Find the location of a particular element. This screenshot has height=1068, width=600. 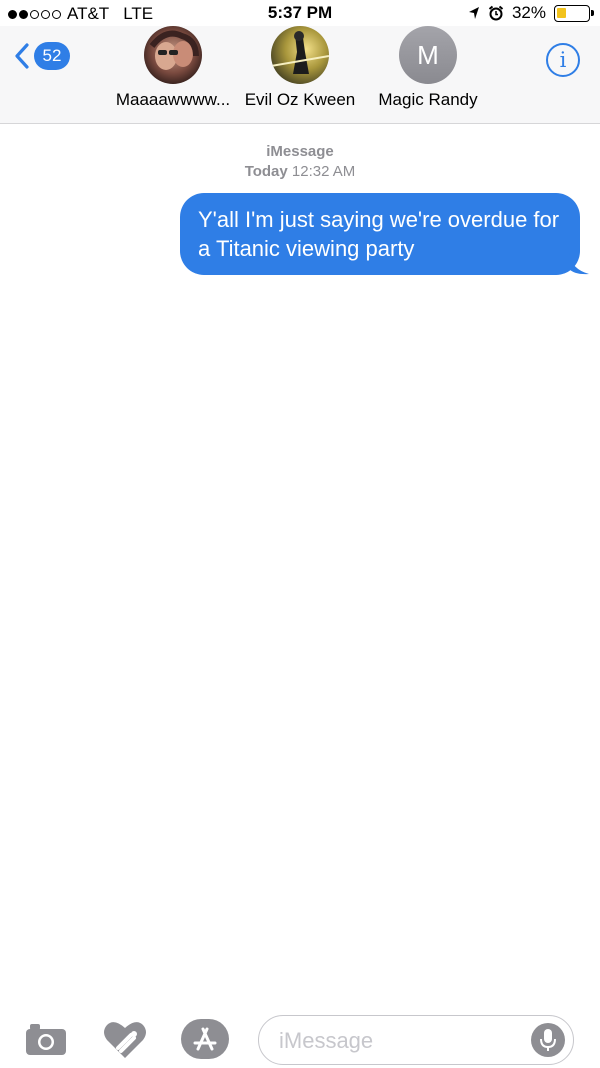

avatar: M is located at coordinates (428, 55).